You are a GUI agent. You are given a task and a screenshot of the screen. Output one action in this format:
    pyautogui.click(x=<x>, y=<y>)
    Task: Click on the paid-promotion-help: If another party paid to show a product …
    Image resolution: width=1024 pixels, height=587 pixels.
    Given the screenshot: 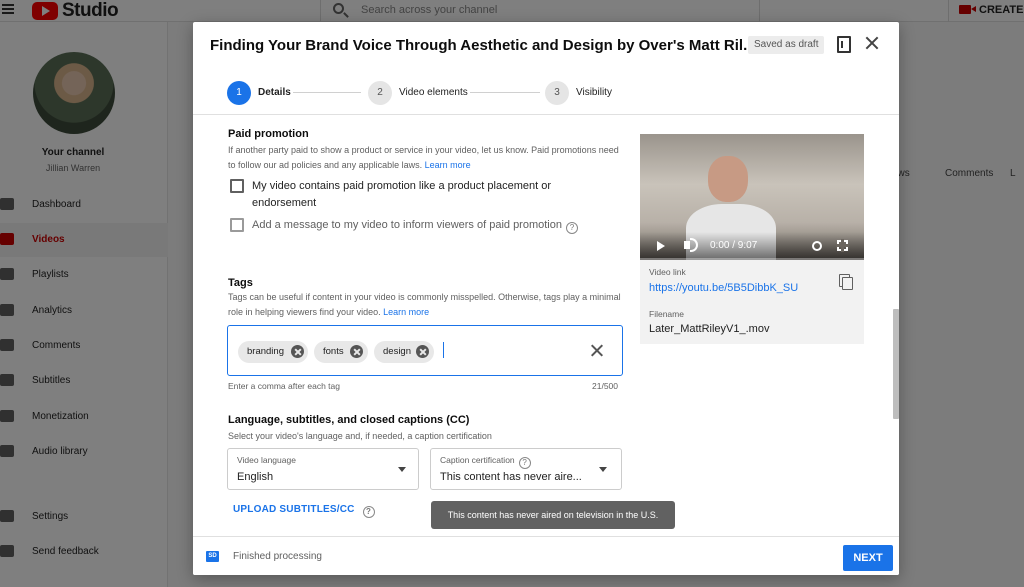 What is the action you would take?
    pyautogui.click(x=425, y=158)
    